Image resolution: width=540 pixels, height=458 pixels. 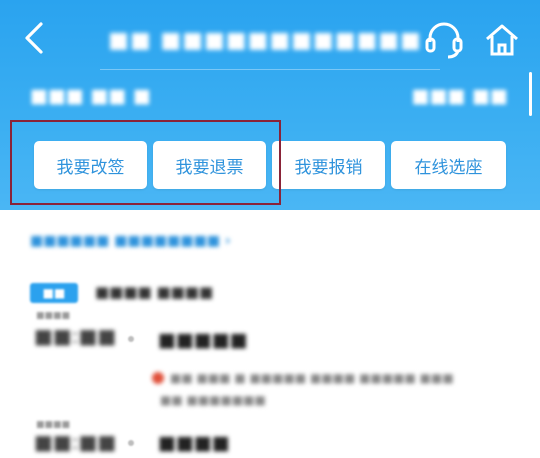 What do you see at coordinates (54, 293) in the screenshot?
I see `train-type-badge: ■■` at bounding box center [54, 293].